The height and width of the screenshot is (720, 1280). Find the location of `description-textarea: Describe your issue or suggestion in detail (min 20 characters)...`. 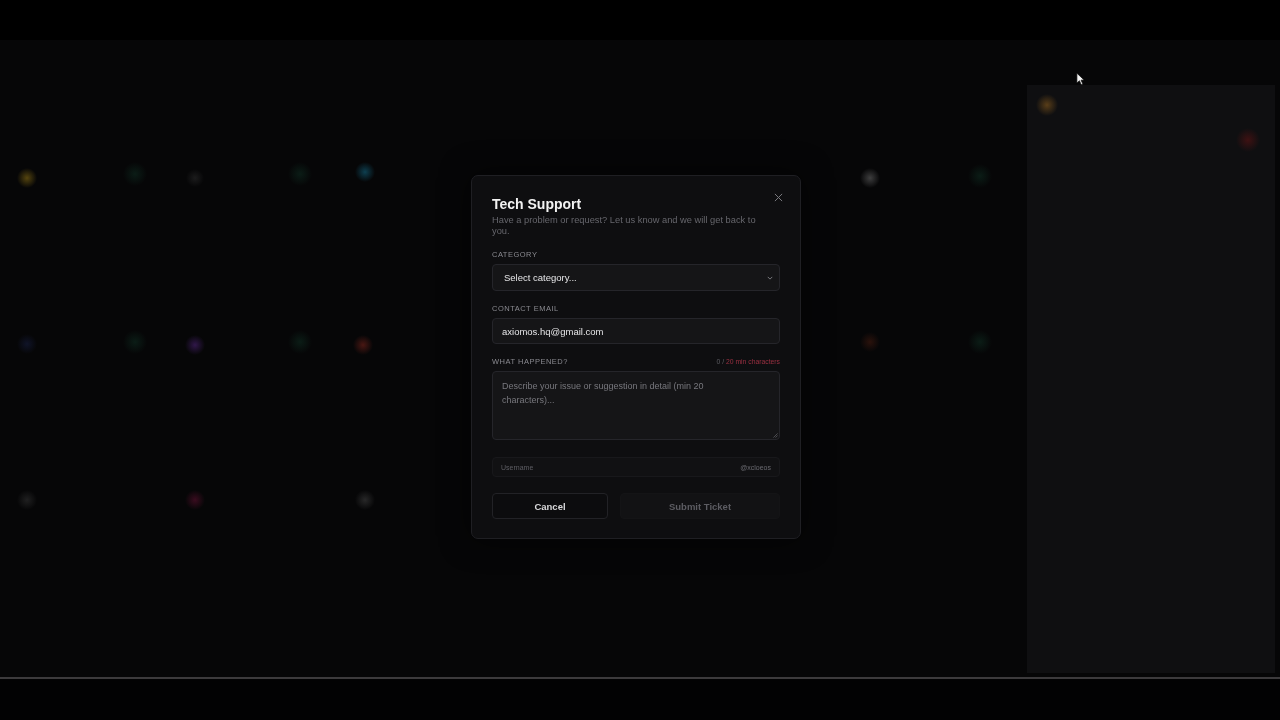

description-textarea: Describe your issue or suggestion in detail (min 20 characters)... is located at coordinates (636, 405).